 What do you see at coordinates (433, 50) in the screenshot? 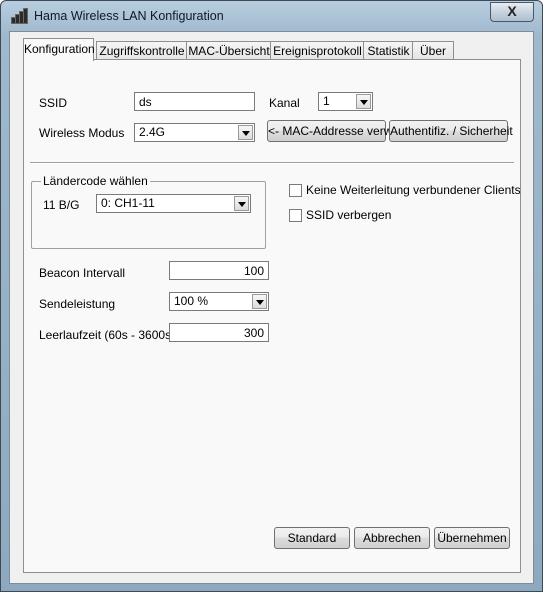
I see `tab-ueber: Über` at bounding box center [433, 50].